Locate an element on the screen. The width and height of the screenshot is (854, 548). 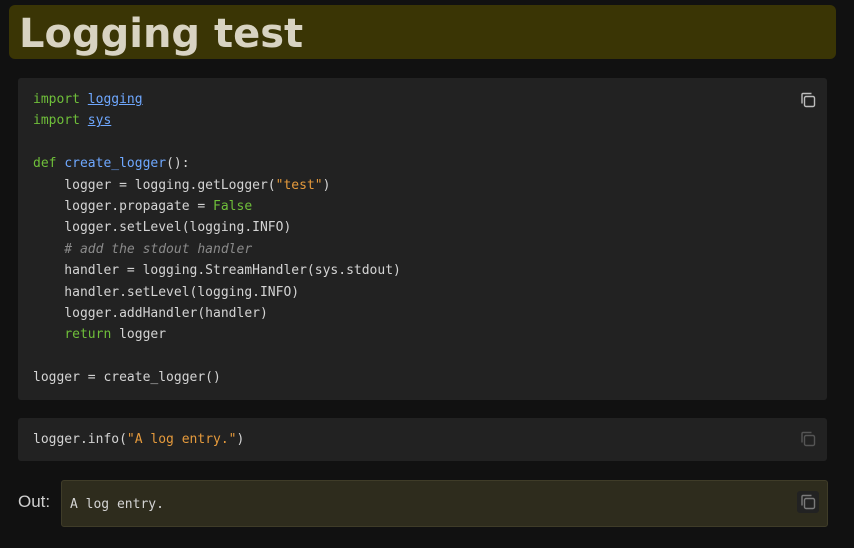
code-line: return logger is located at coordinates (99, 334).